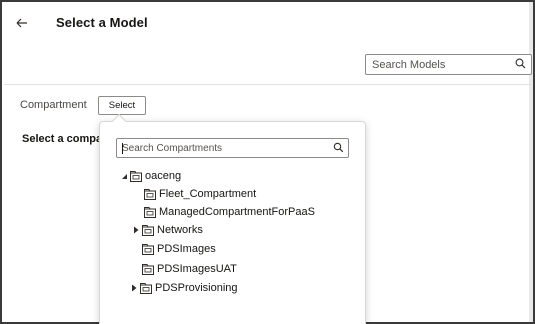 The width and height of the screenshot is (535, 324). Describe the element at coordinates (222, 148) in the screenshot. I see `search-compartments-input` at that location.